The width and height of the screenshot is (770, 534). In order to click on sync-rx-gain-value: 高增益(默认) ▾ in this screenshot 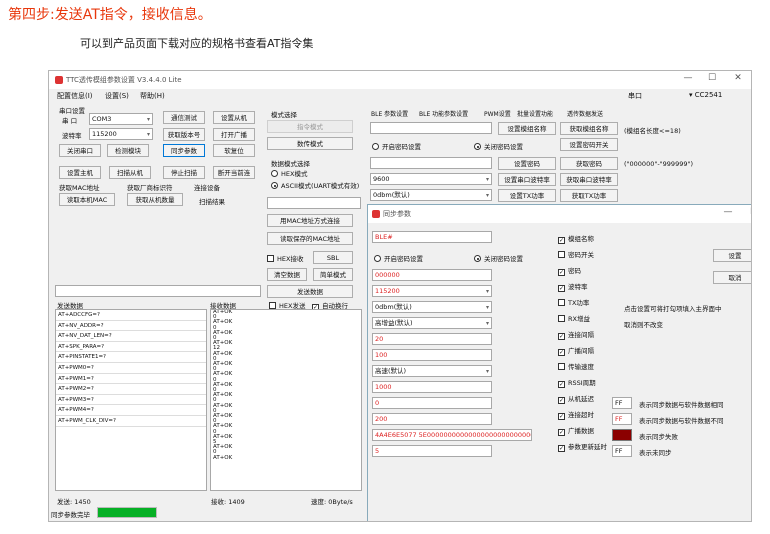, I will do `click(432, 323)`.